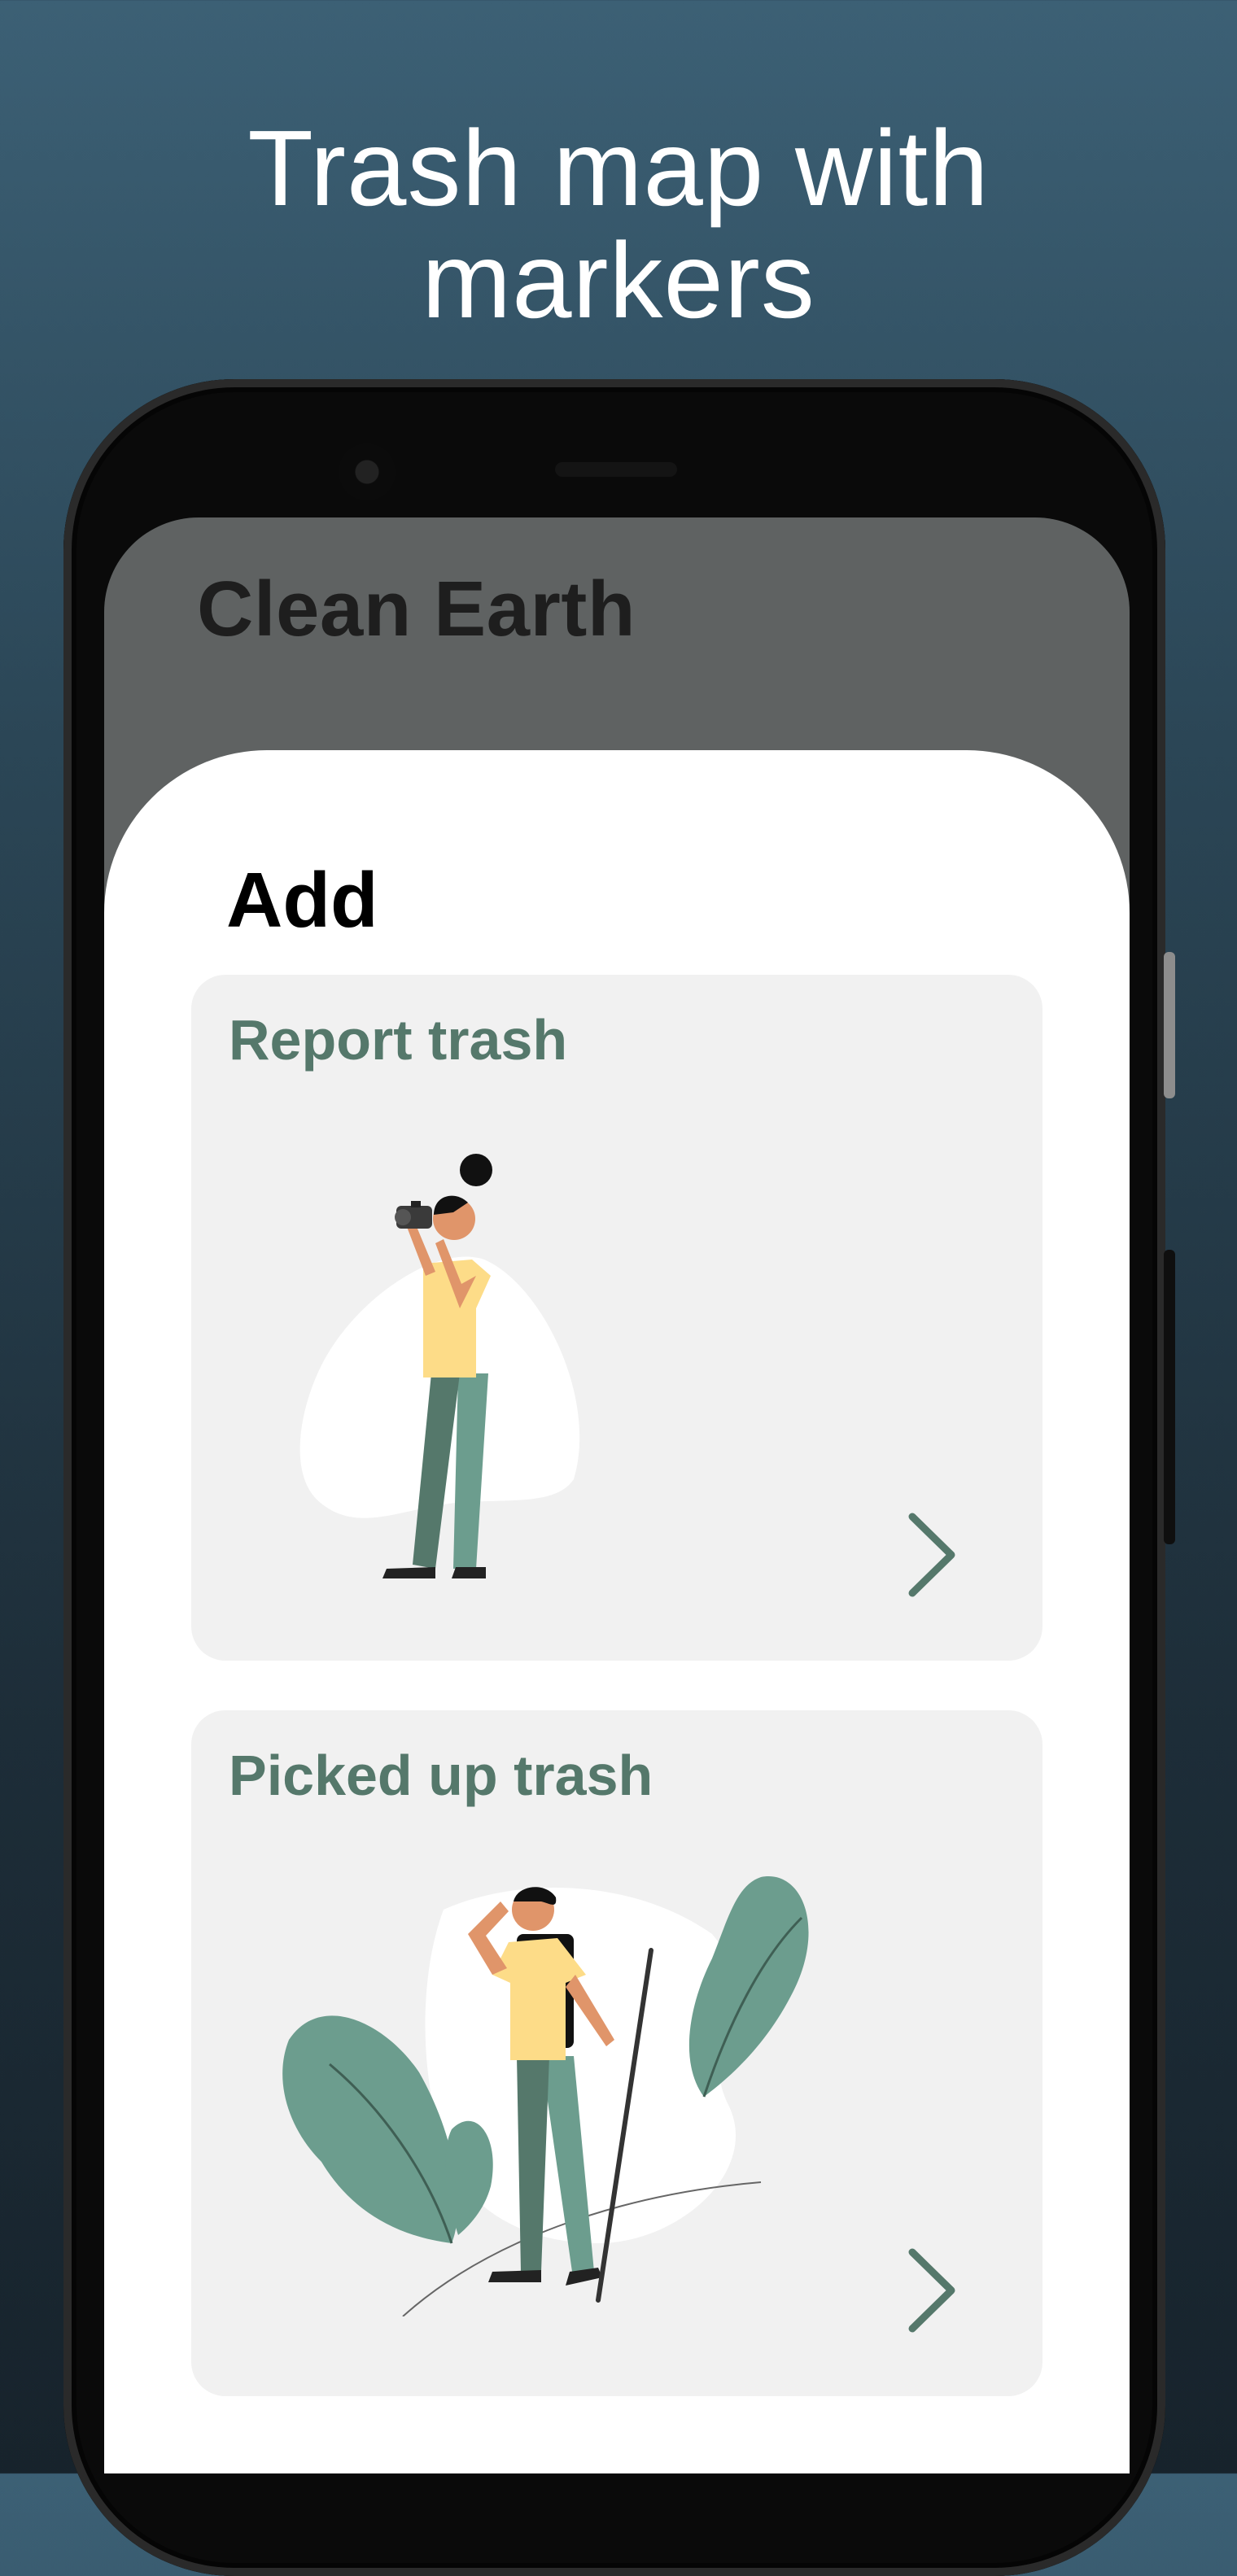 This screenshot has height=2576, width=1237. I want to click on earpiece-speaker, so click(616, 469).